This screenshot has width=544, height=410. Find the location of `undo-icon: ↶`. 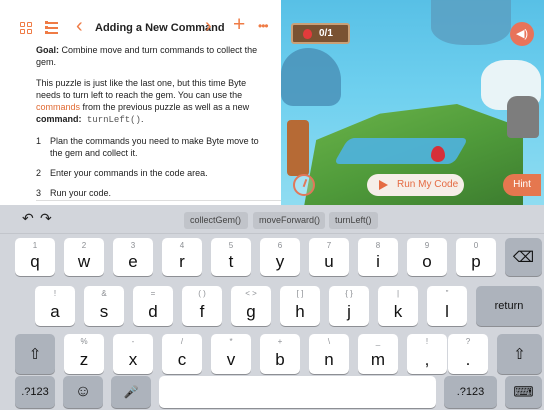

undo-icon: ↶ is located at coordinates (28, 218).